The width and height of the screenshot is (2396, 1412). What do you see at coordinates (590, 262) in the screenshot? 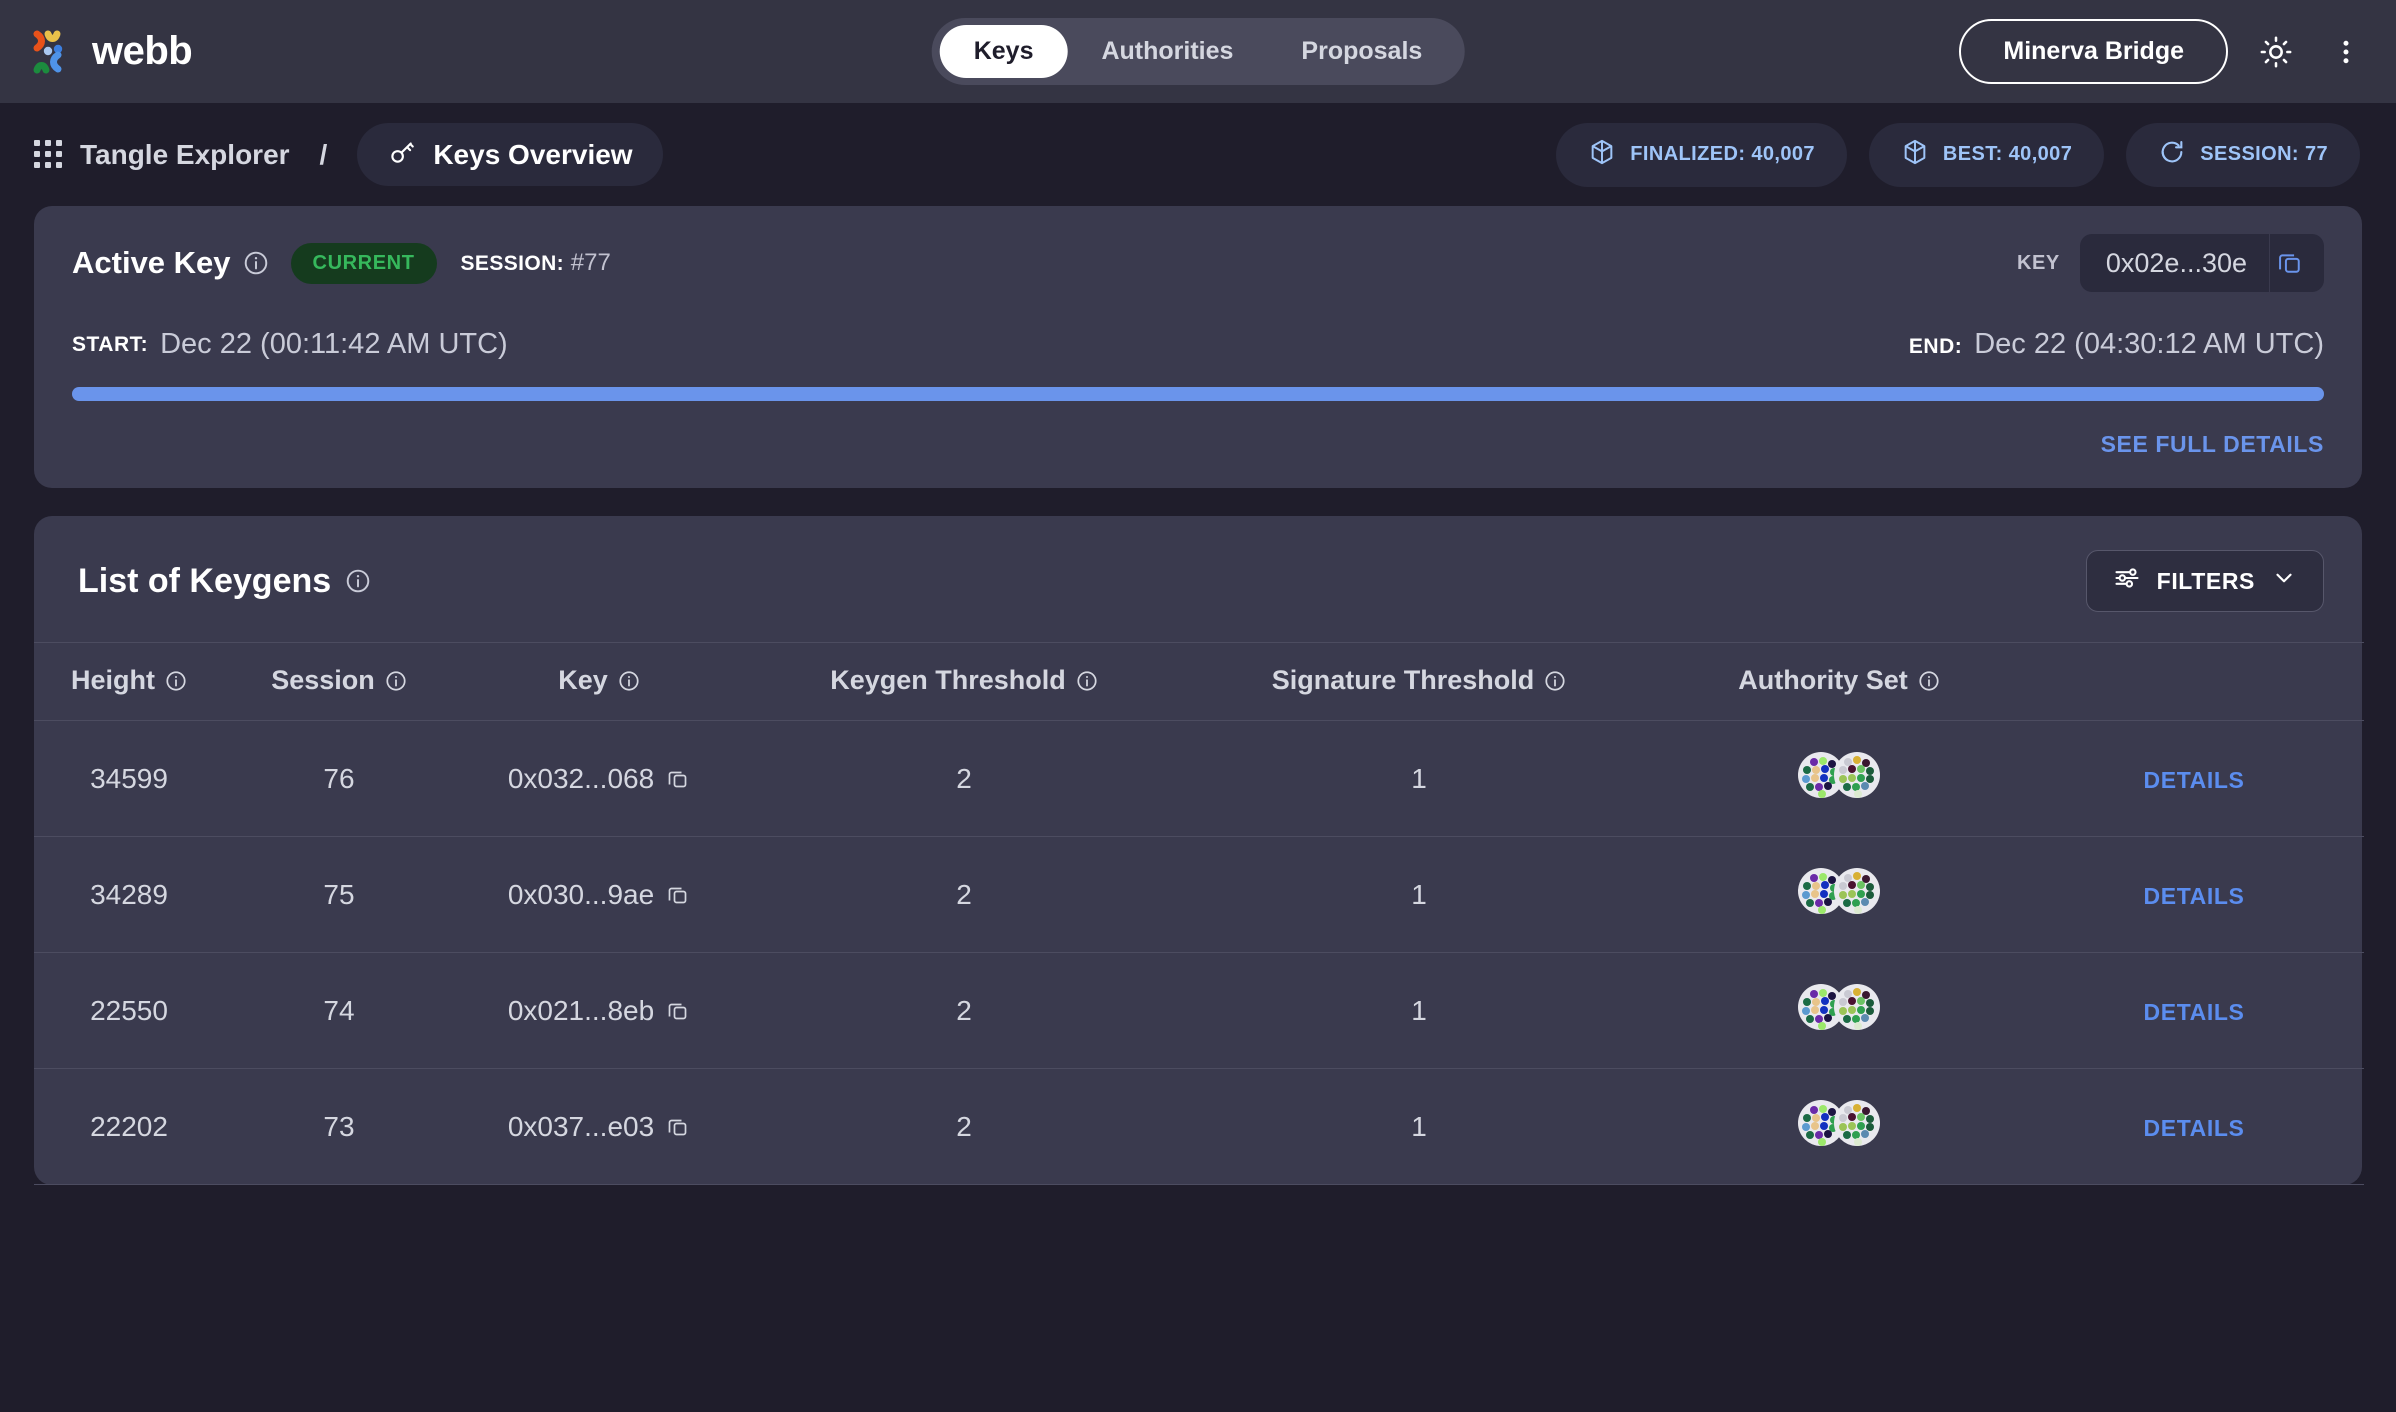
I see `active-key-session-value: #77` at bounding box center [590, 262].